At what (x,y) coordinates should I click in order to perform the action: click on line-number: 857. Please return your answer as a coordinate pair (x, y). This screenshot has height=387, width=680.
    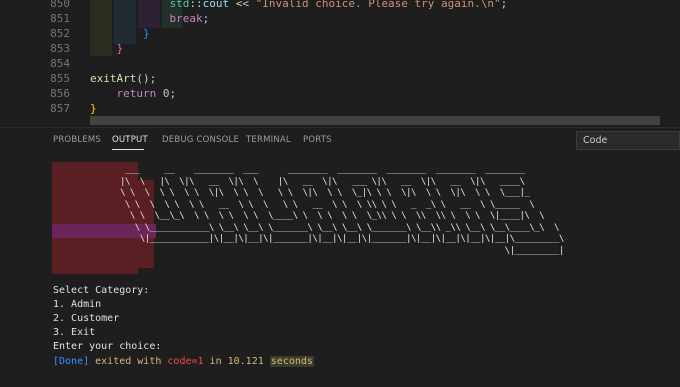
    Looking at the image, I should click on (60, 108).